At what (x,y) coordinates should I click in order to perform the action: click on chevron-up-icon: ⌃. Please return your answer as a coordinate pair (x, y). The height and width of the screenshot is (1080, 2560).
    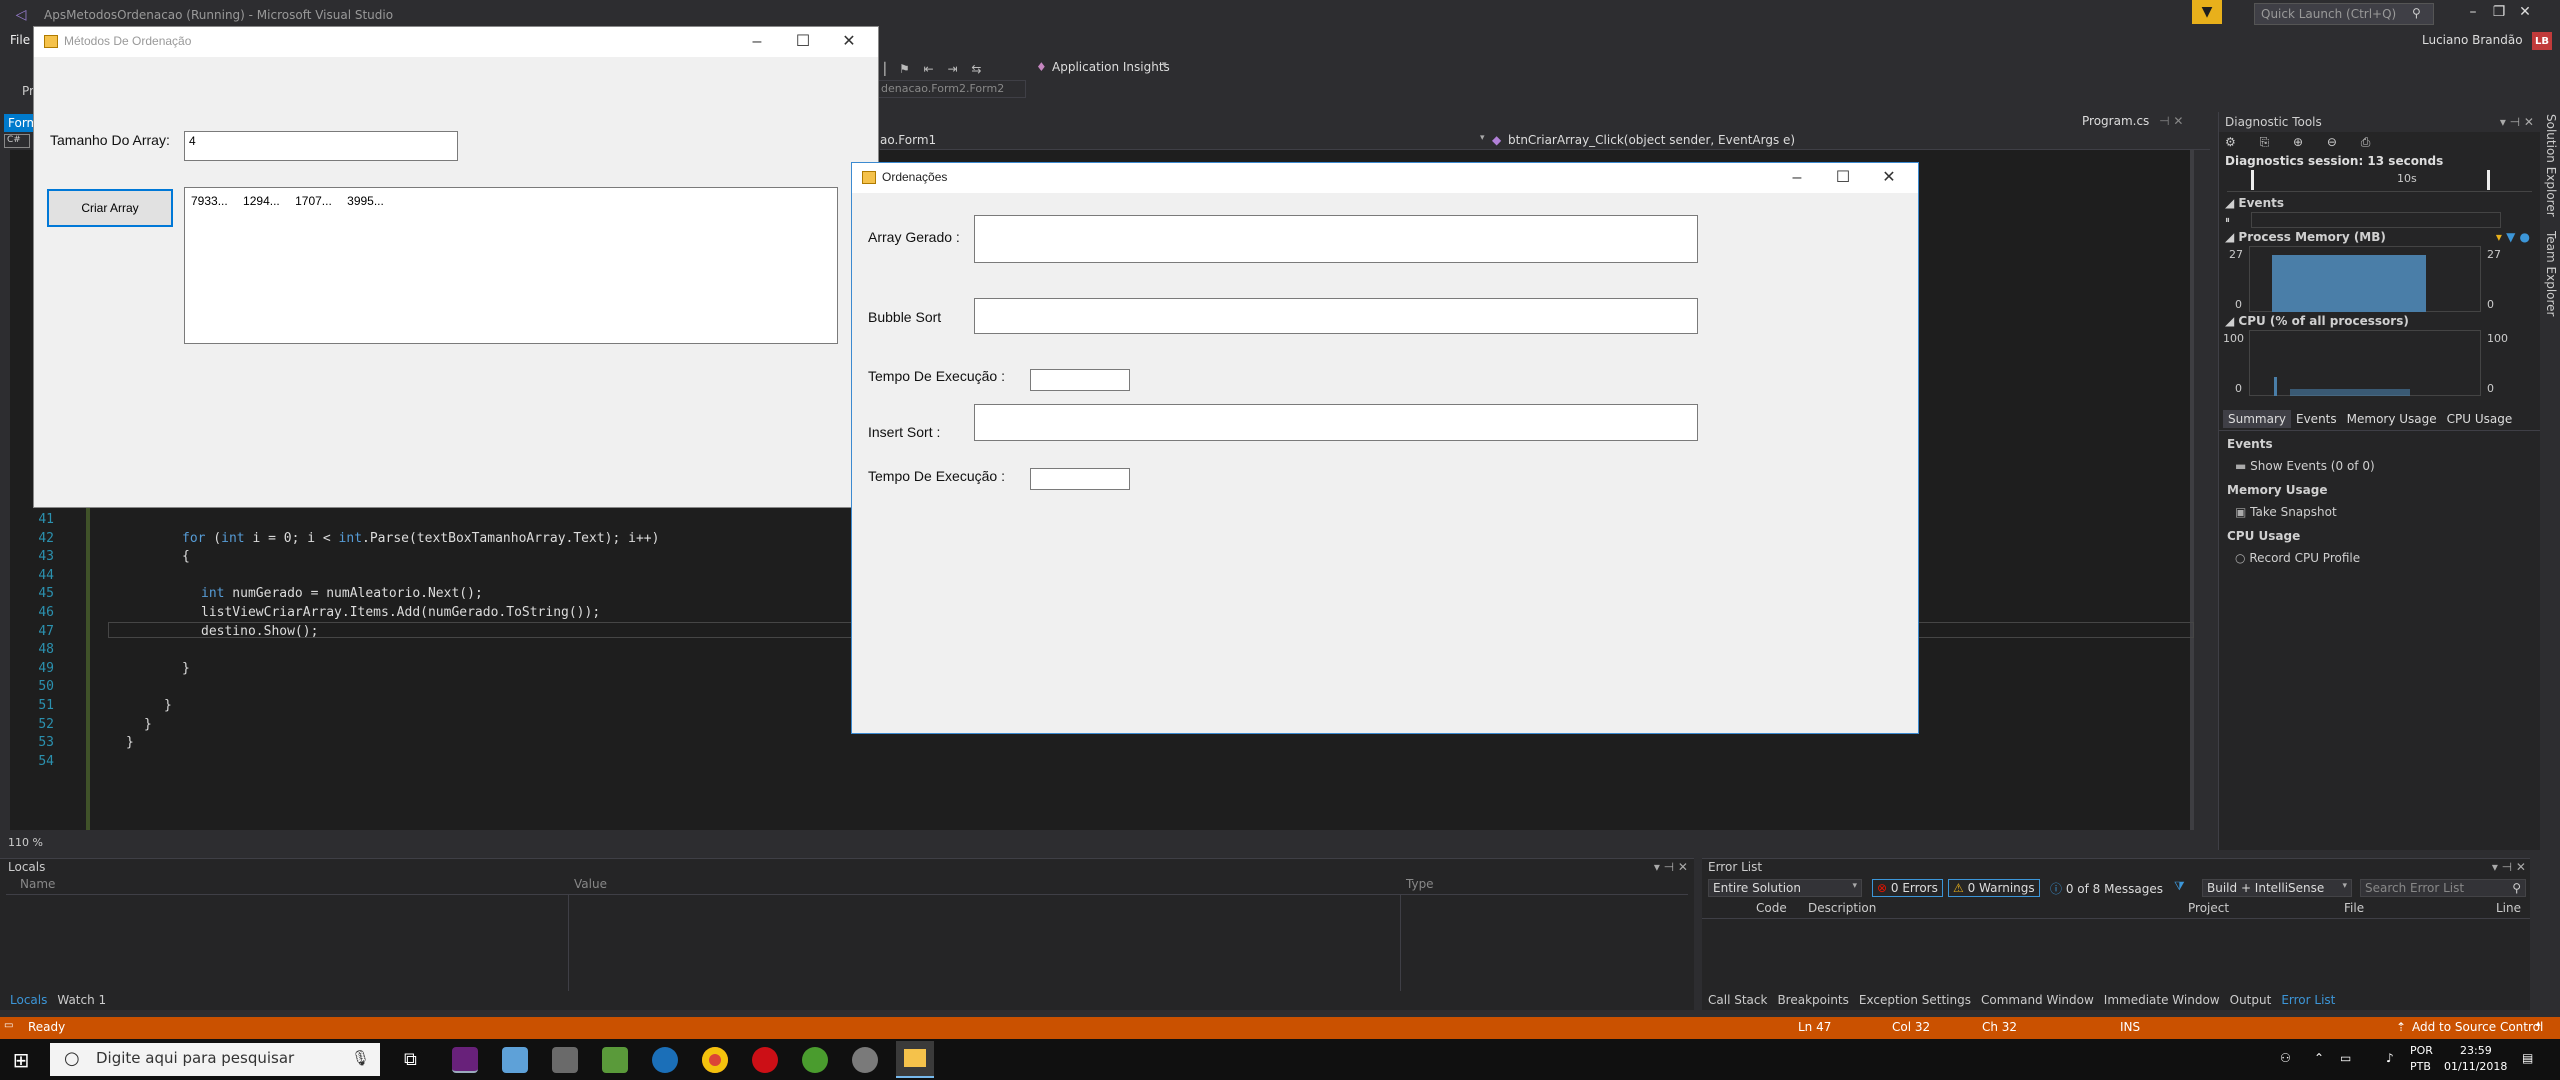
    Looking at the image, I should click on (2319, 1058).